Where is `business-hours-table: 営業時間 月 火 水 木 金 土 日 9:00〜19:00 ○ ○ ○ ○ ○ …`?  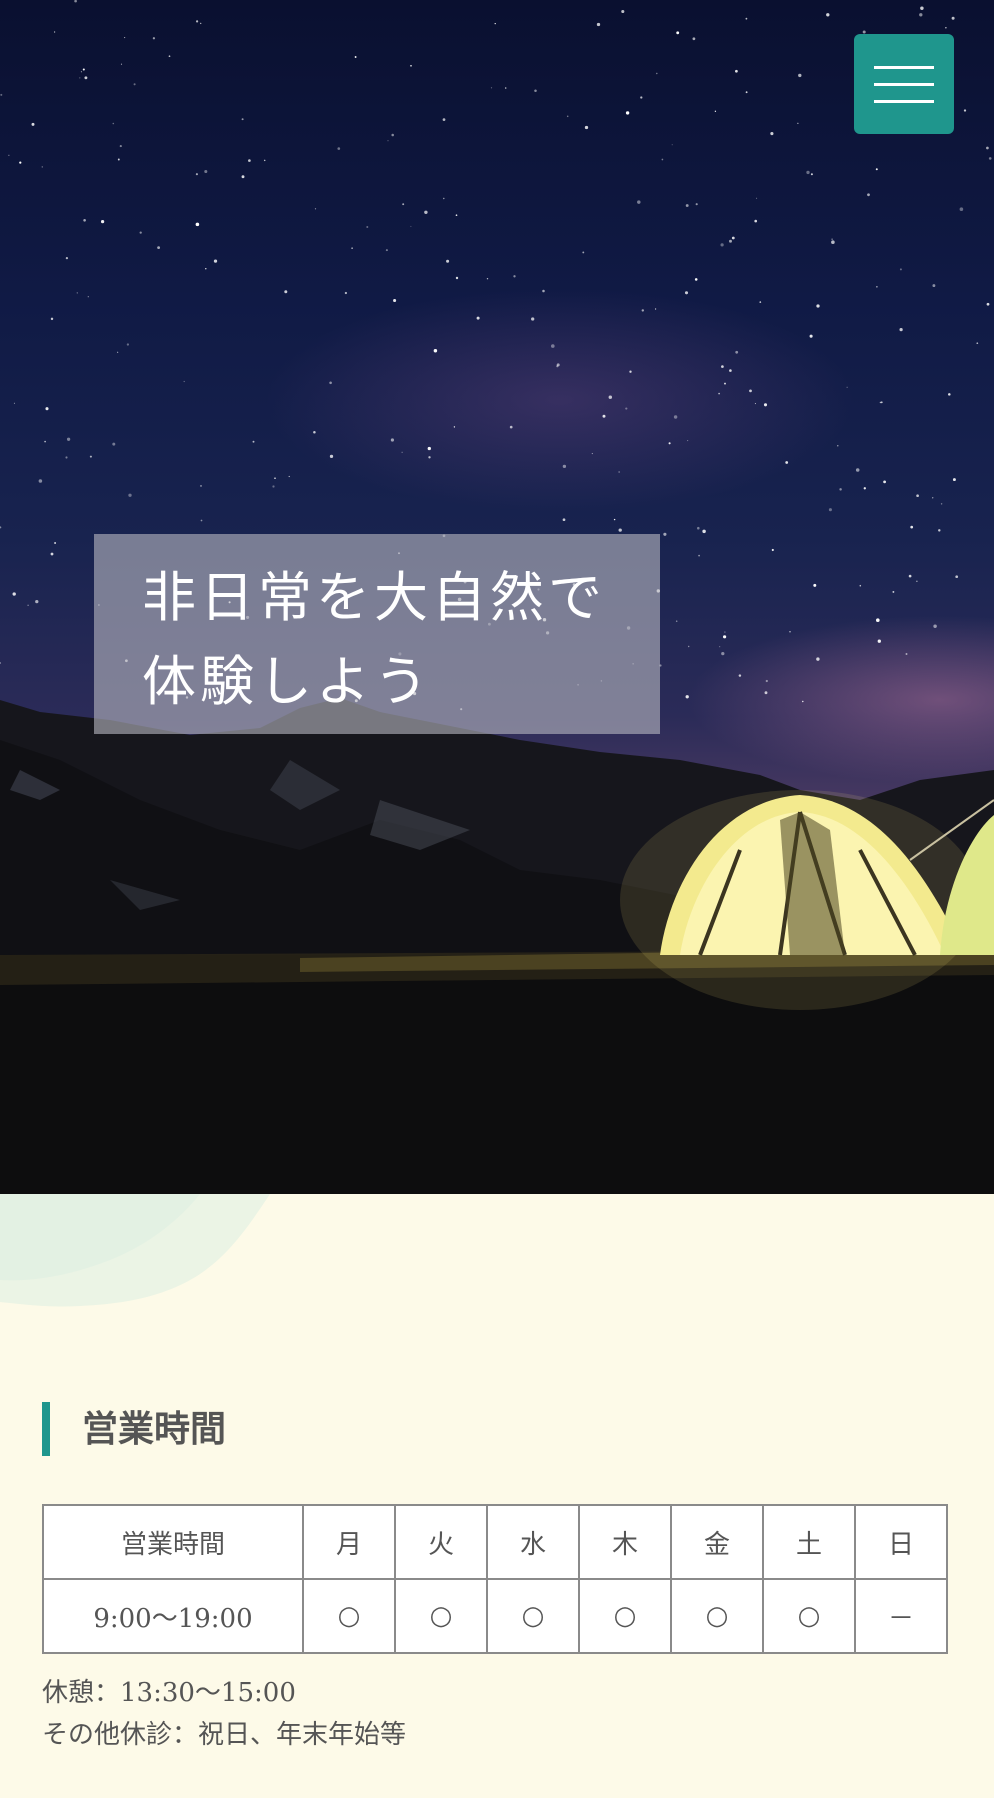
business-hours-table: 営業時間 月 火 水 木 金 土 日 9:00〜19:00 ○ ○ ○ ○ ○ … is located at coordinates (495, 1579).